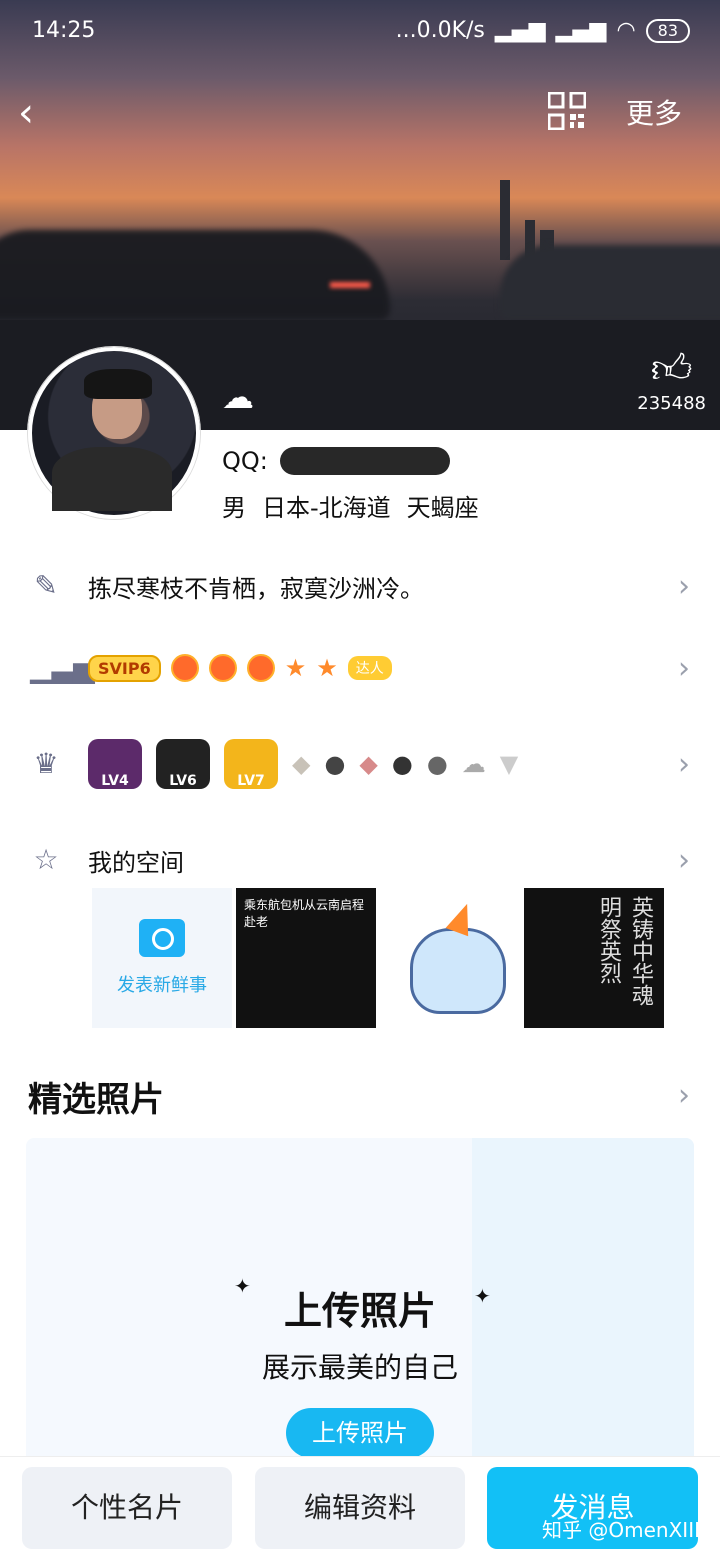 The height and width of the screenshot is (1560, 720). I want to click on cover-taillight, so click(350, 285).